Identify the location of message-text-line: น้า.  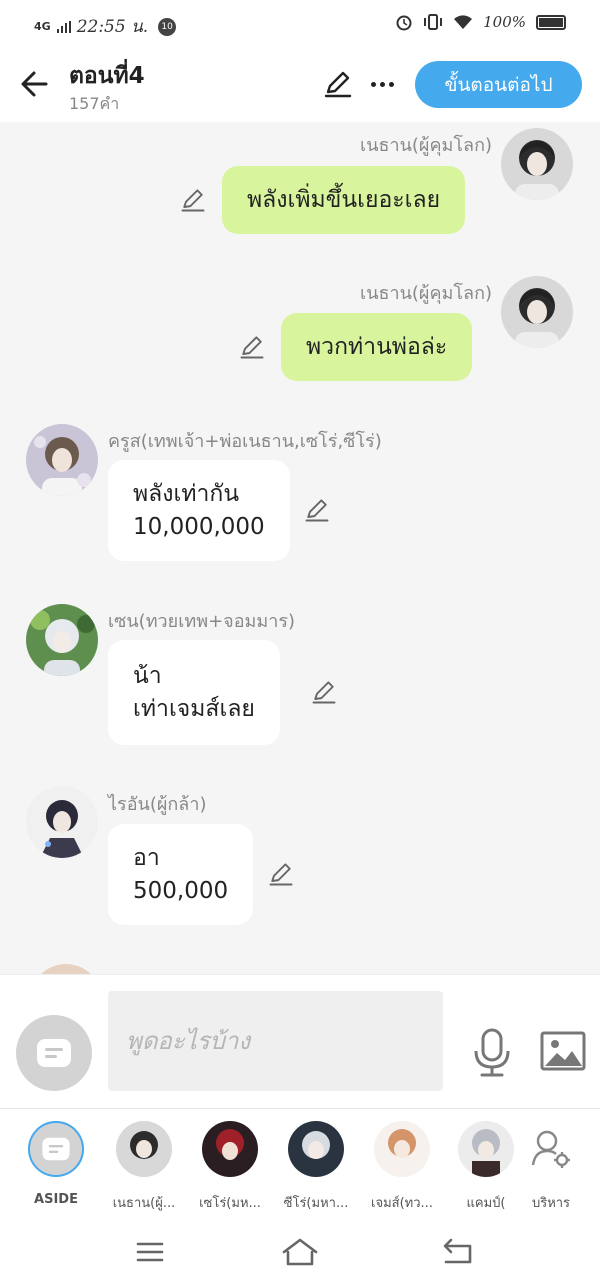
(147, 675).